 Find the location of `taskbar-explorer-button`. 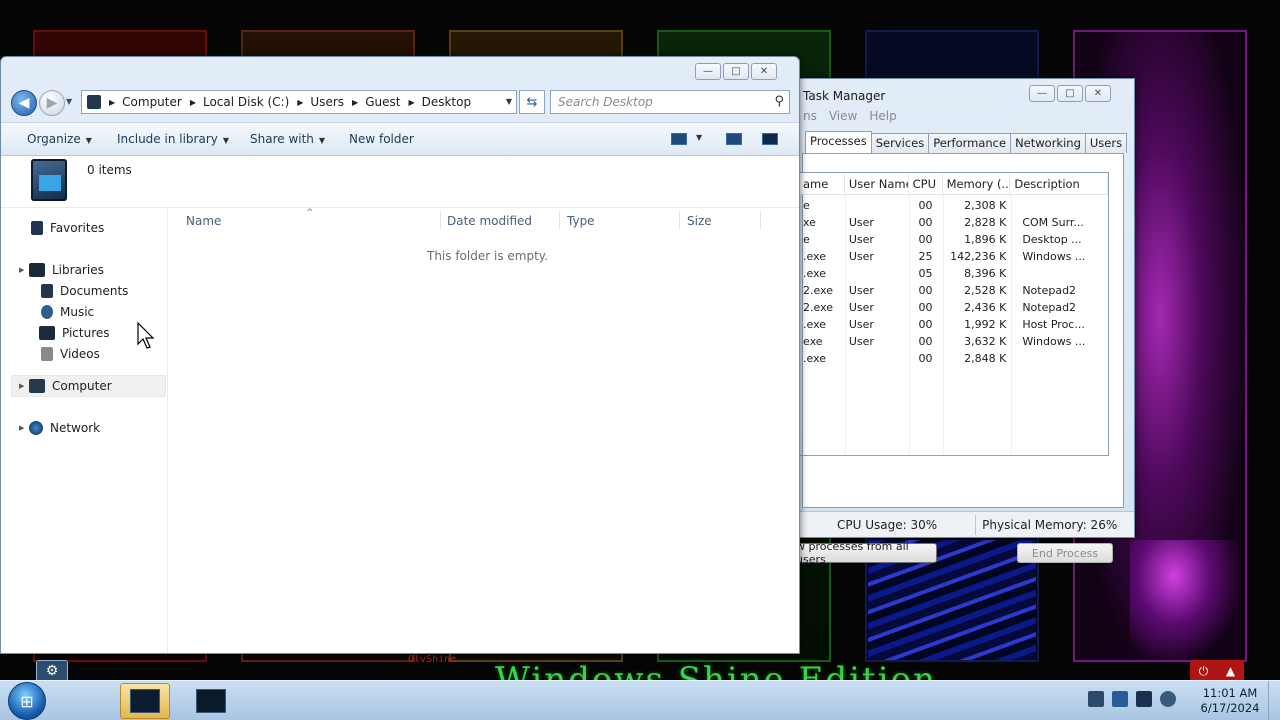

taskbar-explorer-button is located at coordinates (145, 701).